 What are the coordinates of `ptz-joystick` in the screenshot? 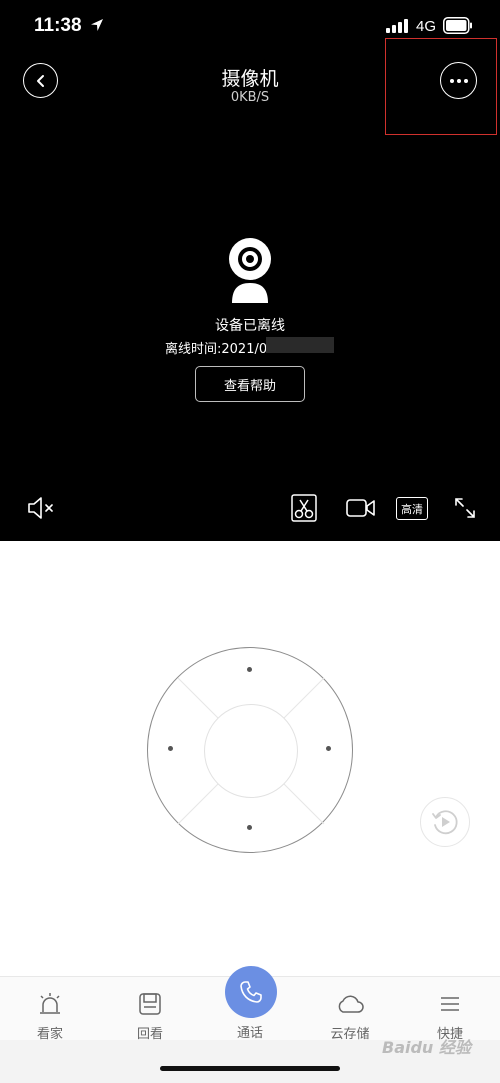 It's located at (250, 750).